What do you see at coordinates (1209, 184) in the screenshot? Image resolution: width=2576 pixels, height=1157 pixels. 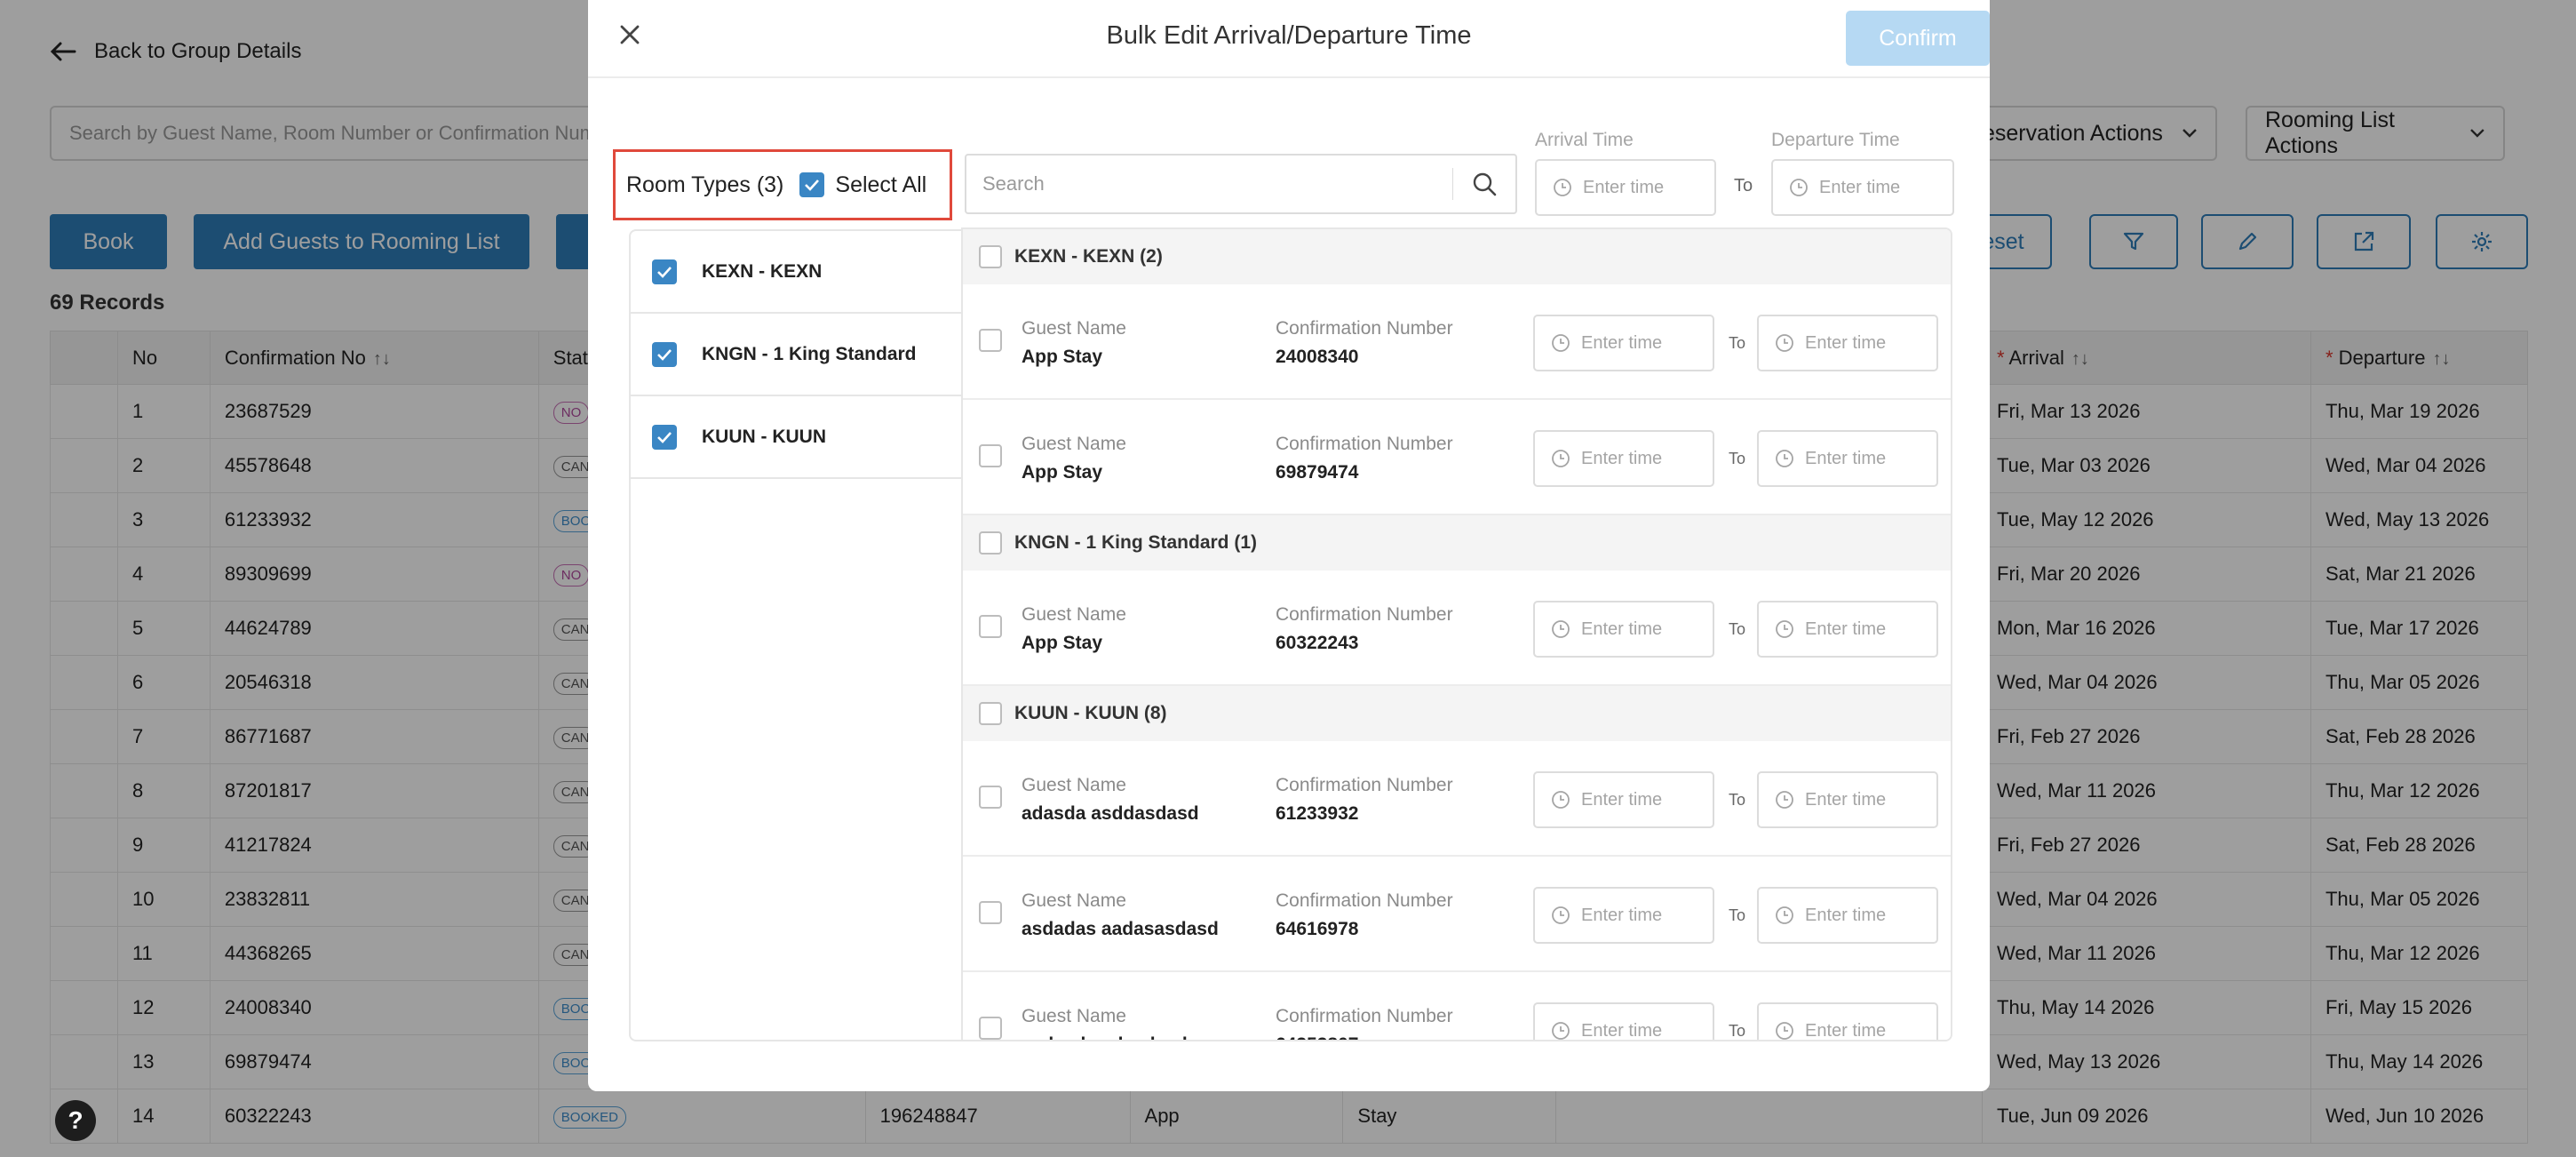 I see `search-input` at bounding box center [1209, 184].